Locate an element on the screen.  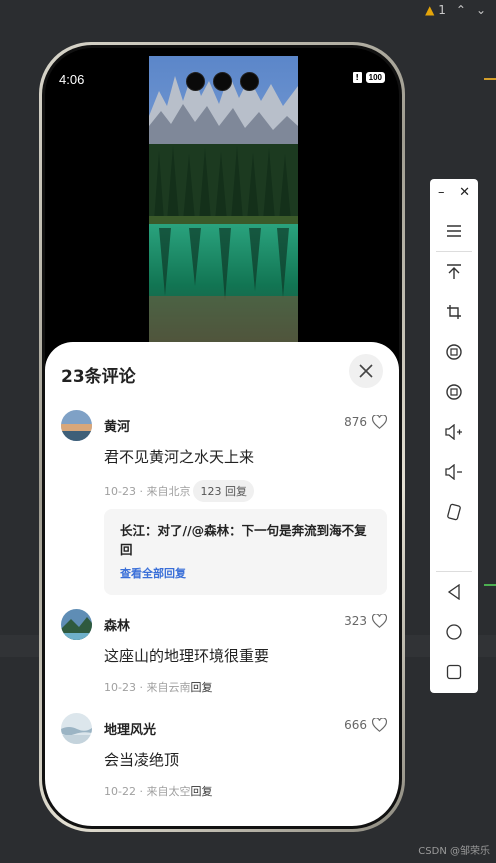
reply-preview: 长江：对了//@森林：下一句是奔流到海不复回 查看全部回复 is located at coordinates (245, 552).